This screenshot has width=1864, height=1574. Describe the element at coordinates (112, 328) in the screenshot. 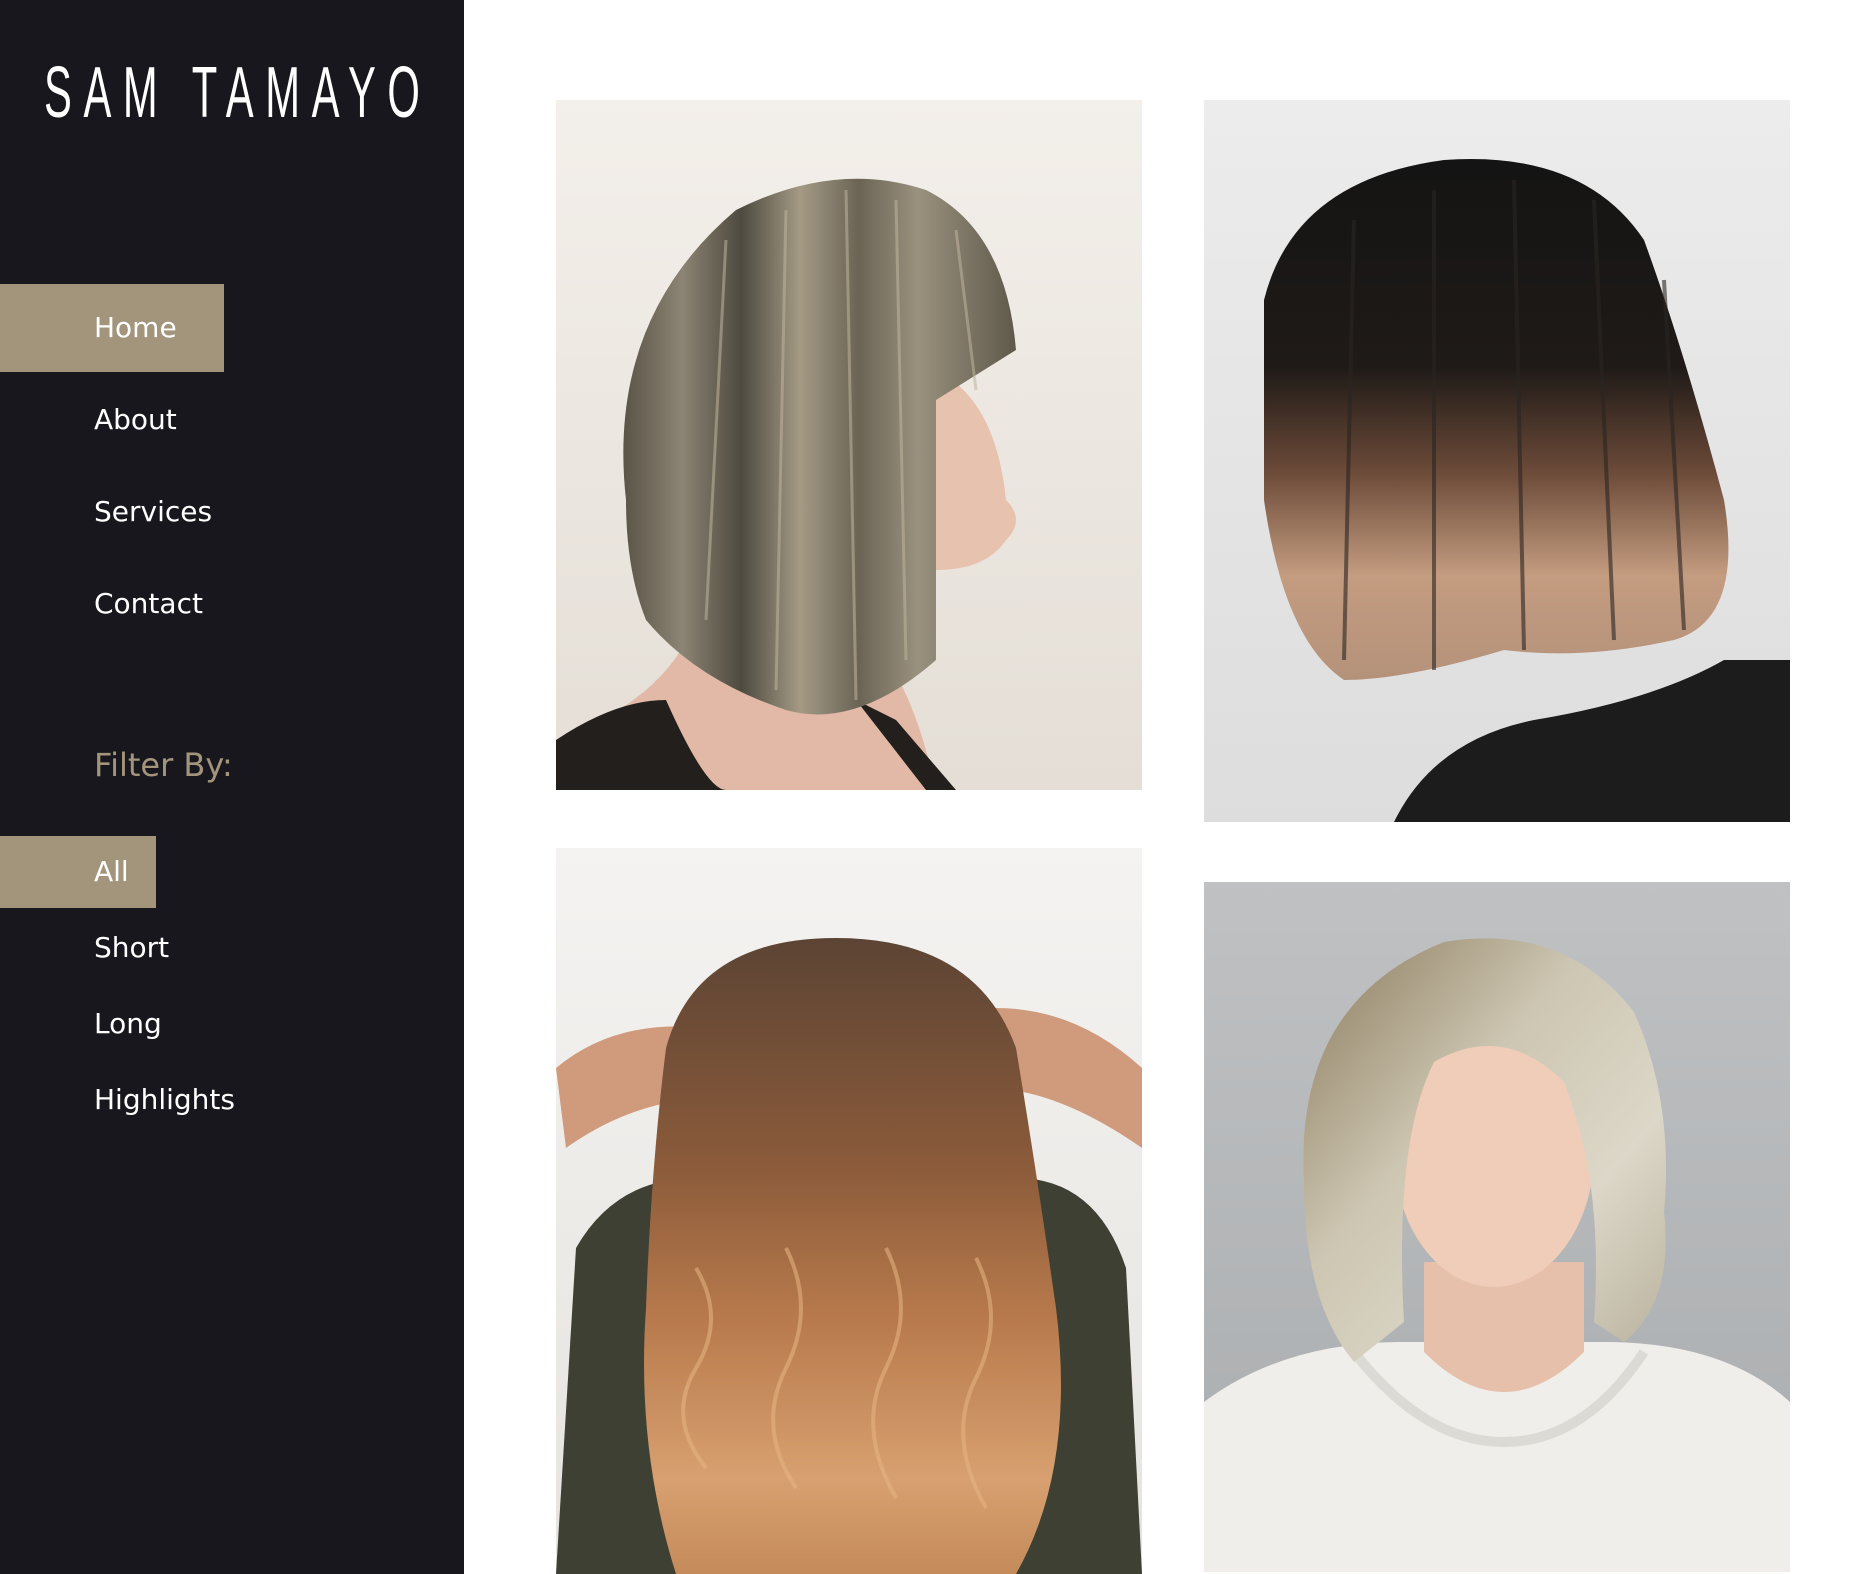

I see `nav-item-home: Home` at that location.